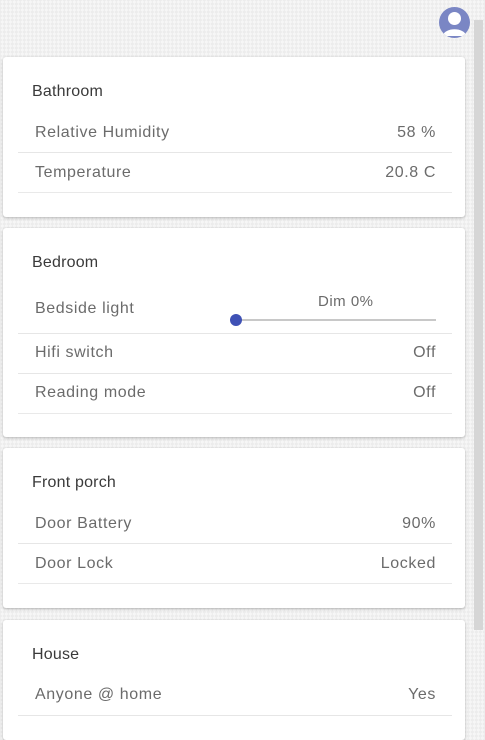 This screenshot has width=485, height=740. I want to click on row-value: Locked, so click(408, 563).